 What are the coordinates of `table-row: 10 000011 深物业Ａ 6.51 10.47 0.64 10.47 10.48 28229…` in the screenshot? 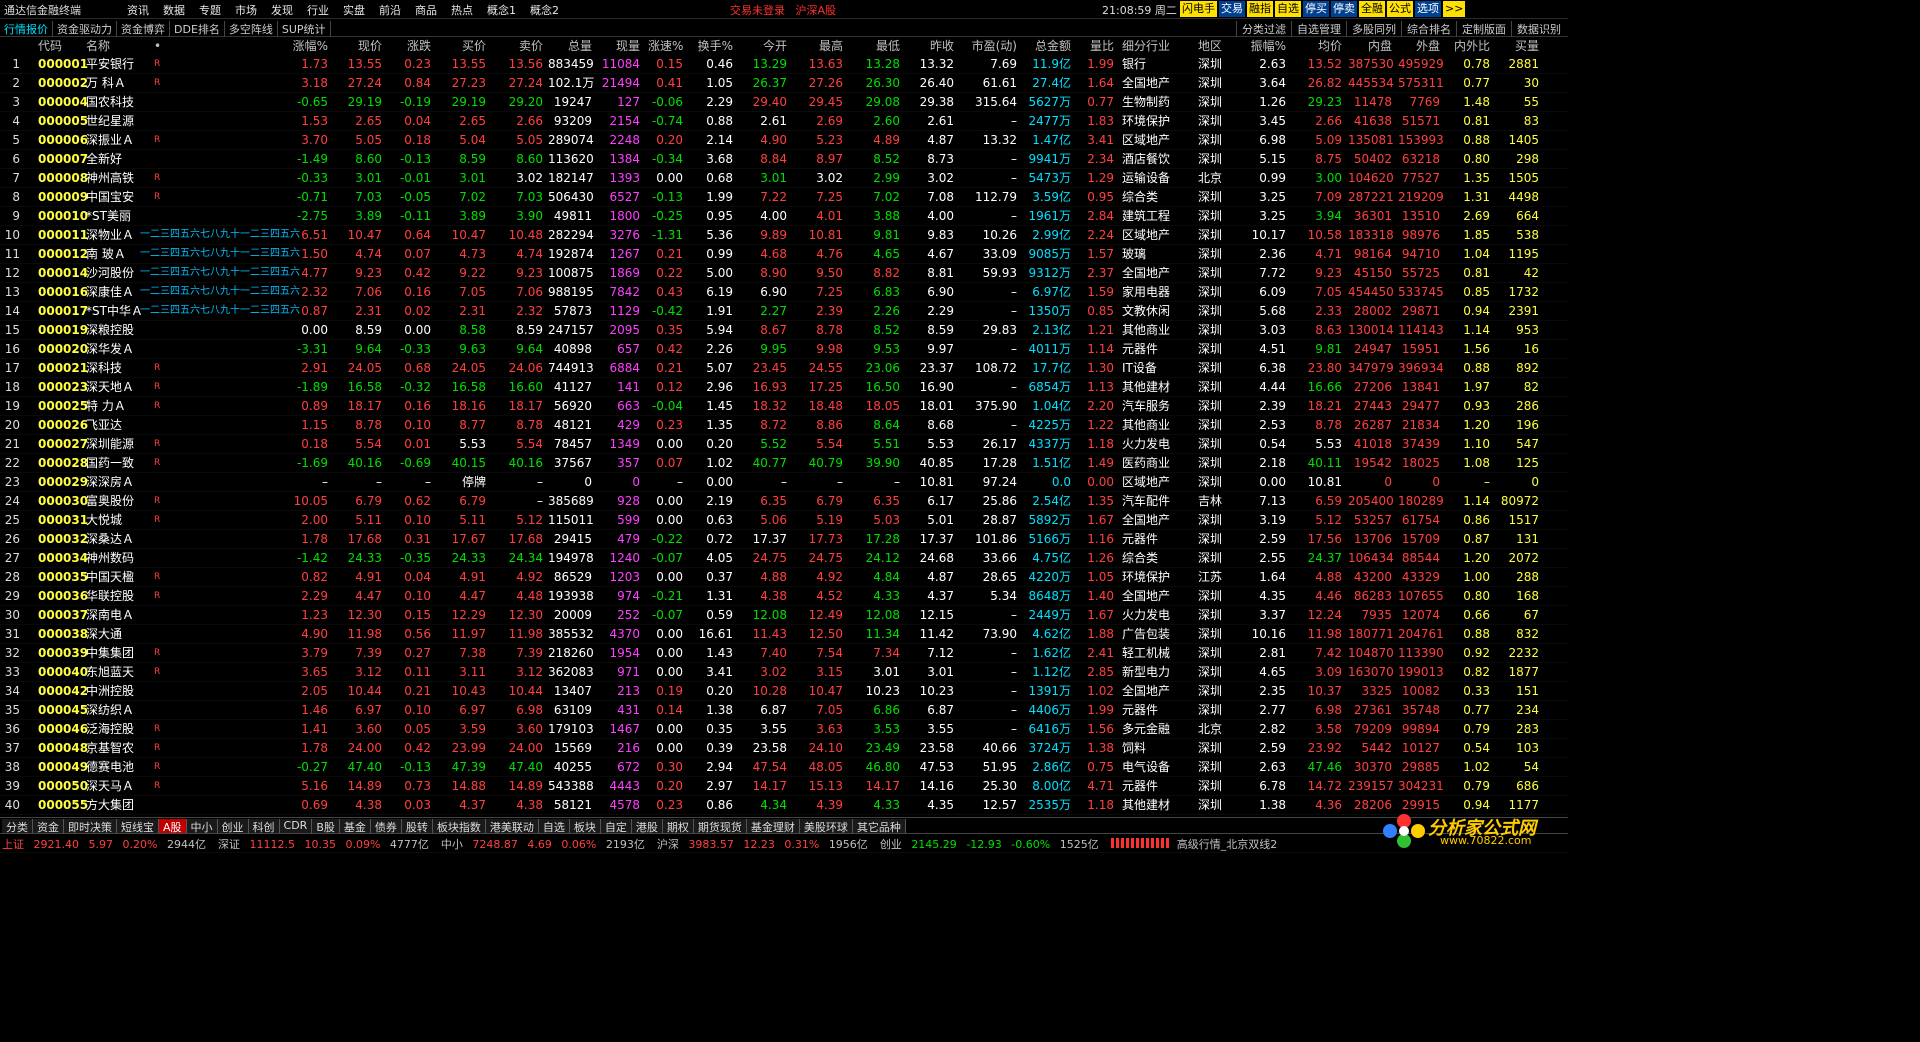 It's located at (784, 235).